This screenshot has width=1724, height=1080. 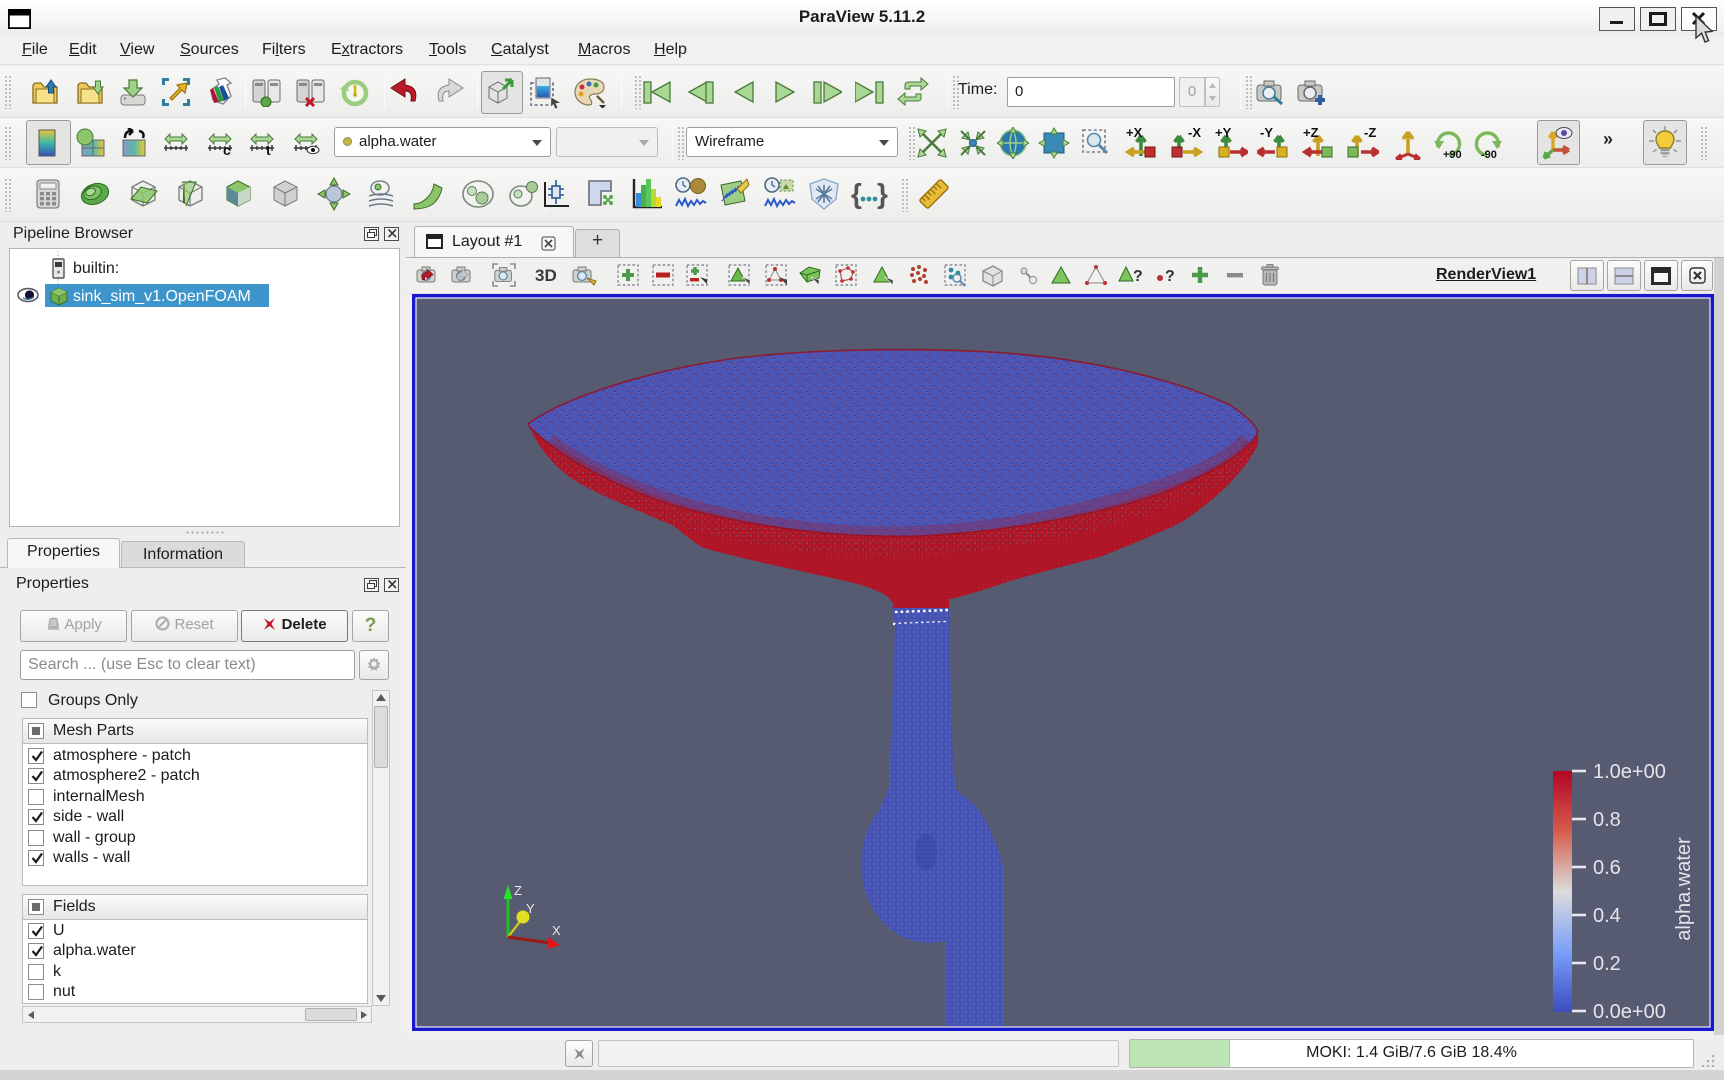 I want to click on svg-text: +Y, so click(x=1223, y=133).